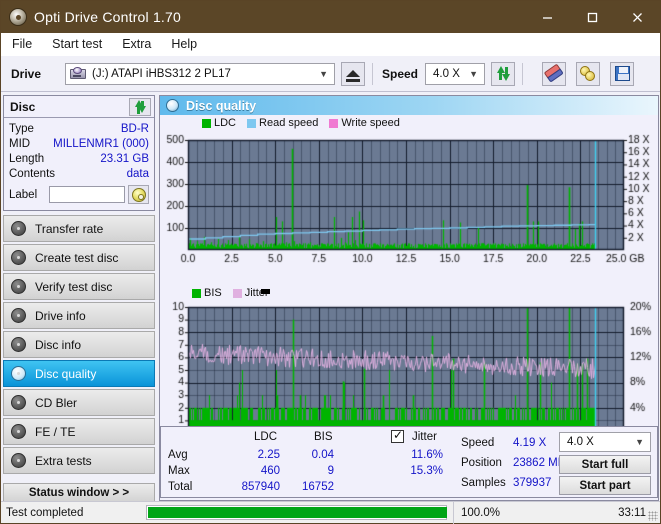 This screenshot has width=661, height=524. Describe the element at coordinates (87, 194) in the screenshot. I see `disc-label-input` at that location.